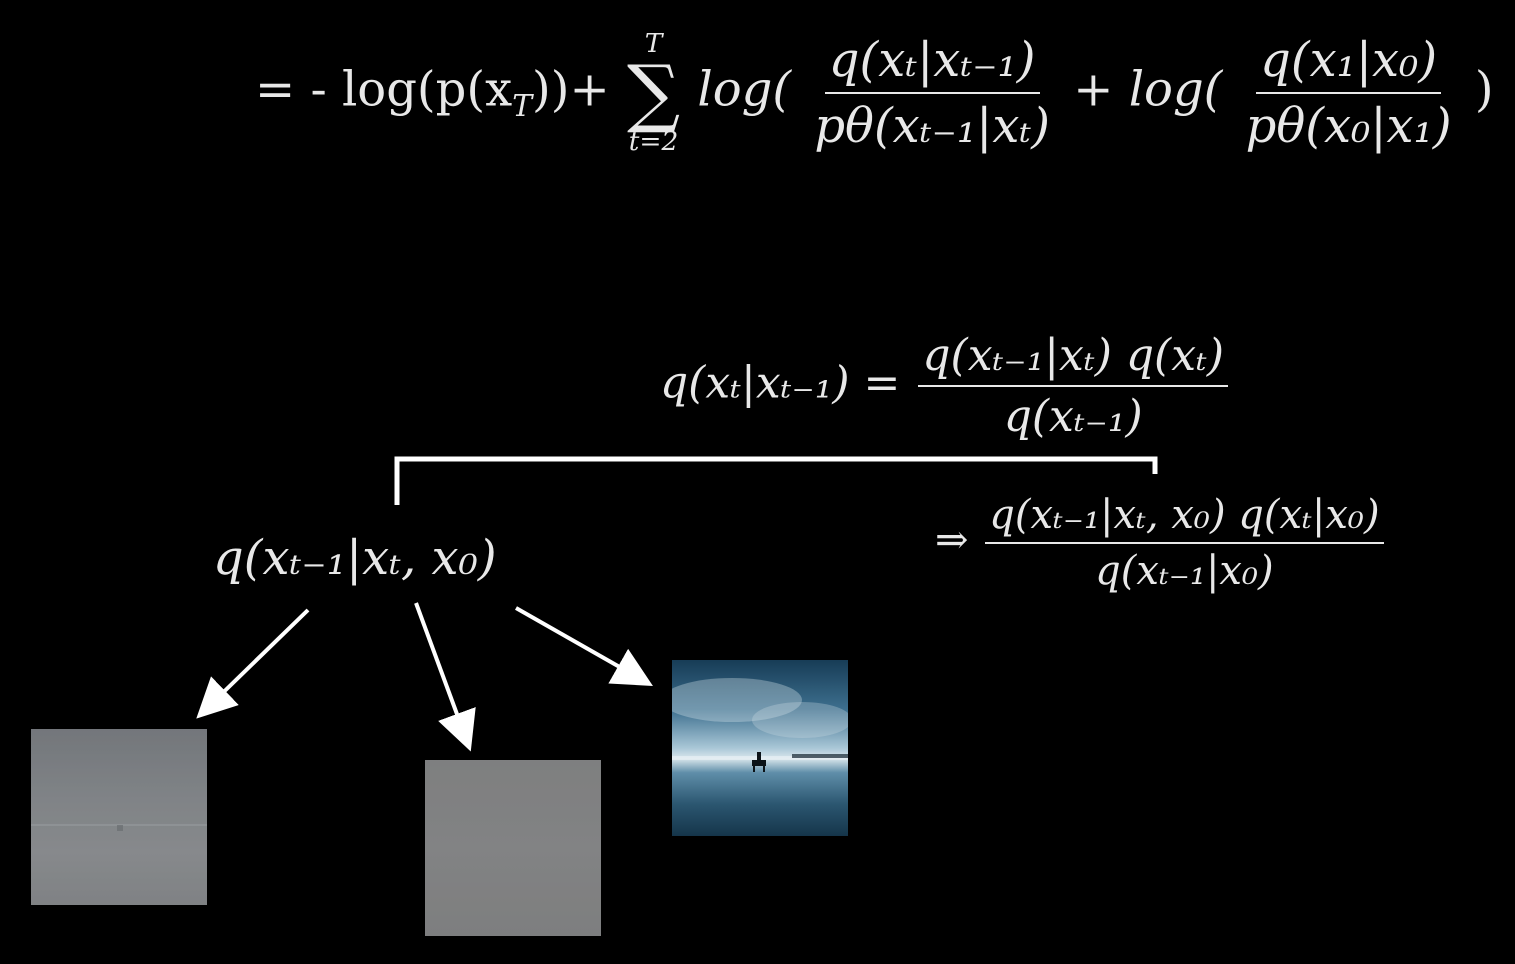 The width and height of the screenshot is (1515, 964). I want to click on clean-image-x0, so click(760, 748).